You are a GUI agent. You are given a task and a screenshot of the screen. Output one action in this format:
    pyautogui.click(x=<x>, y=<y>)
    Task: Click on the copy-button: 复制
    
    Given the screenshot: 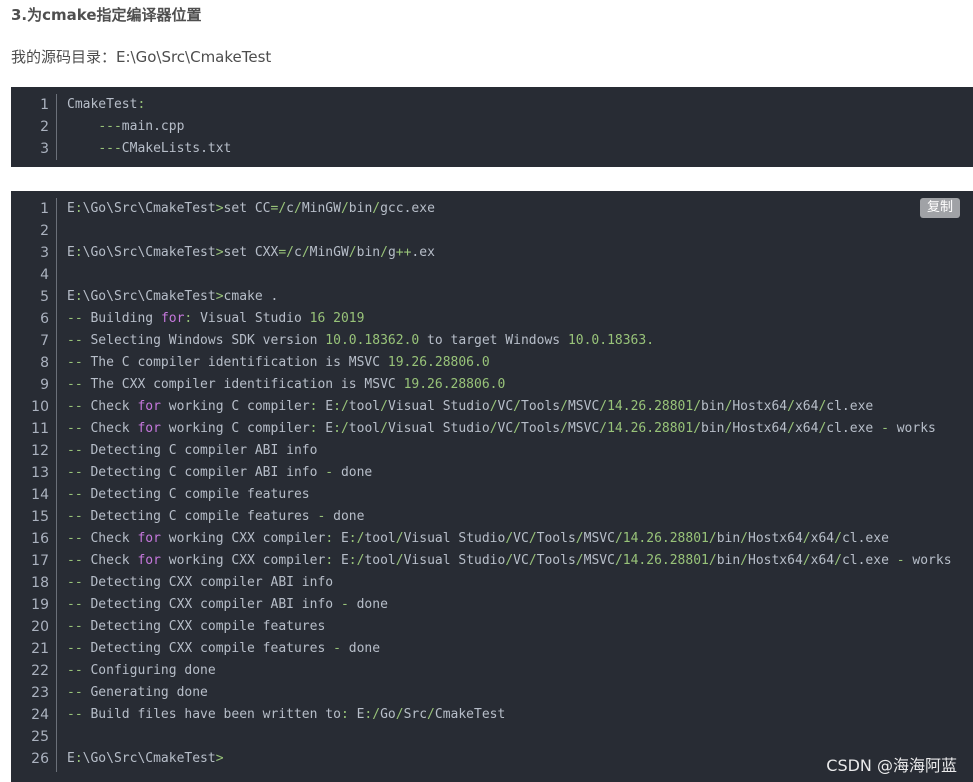 What is the action you would take?
    pyautogui.click(x=939, y=208)
    